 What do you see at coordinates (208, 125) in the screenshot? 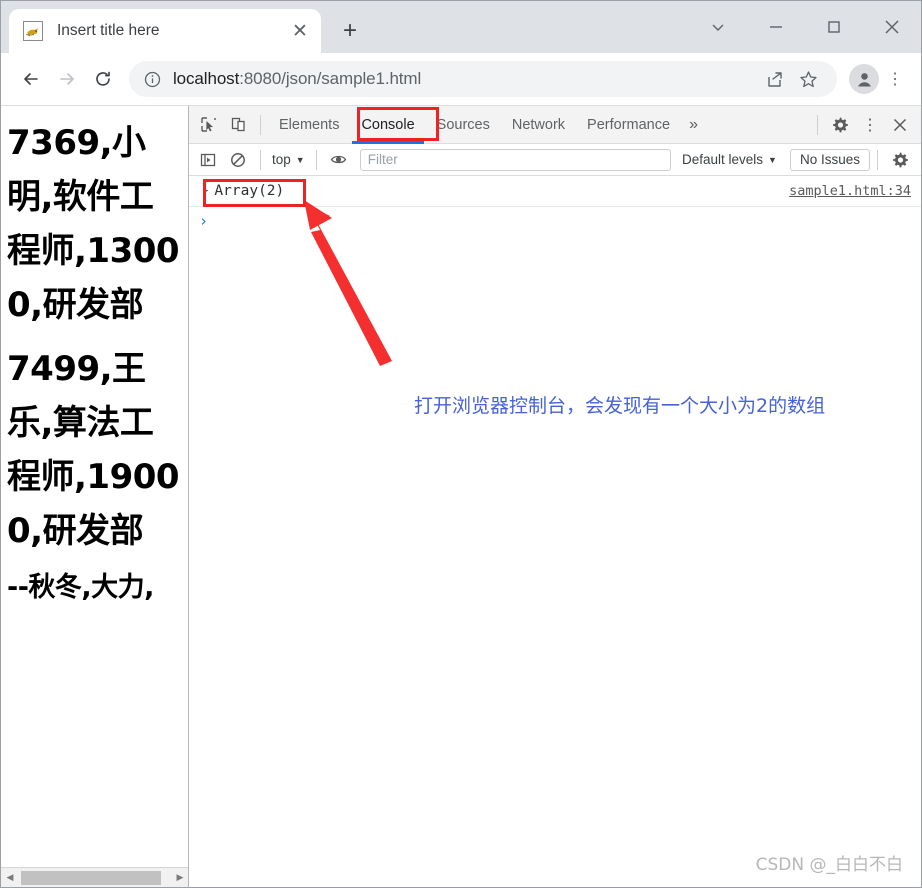
I see `inspect-element-icon` at bounding box center [208, 125].